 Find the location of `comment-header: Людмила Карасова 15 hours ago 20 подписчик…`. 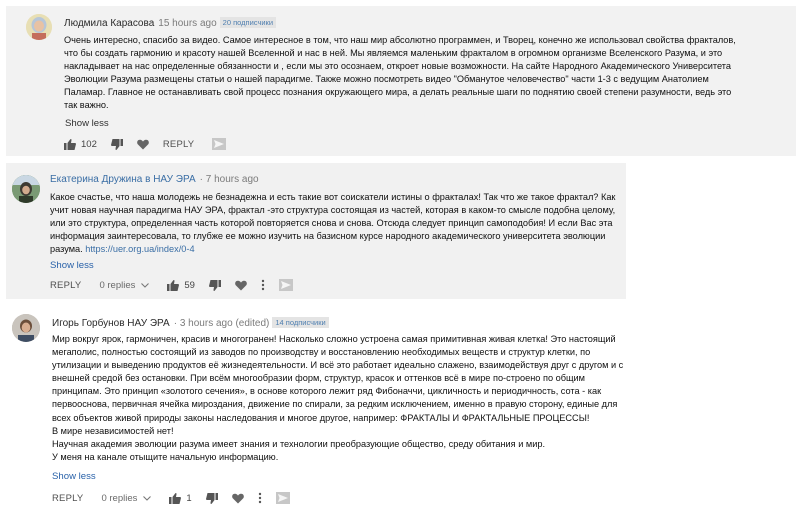

comment-header: Людмила Карасова 15 hours ago 20 подписчик… is located at coordinates (170, 23).